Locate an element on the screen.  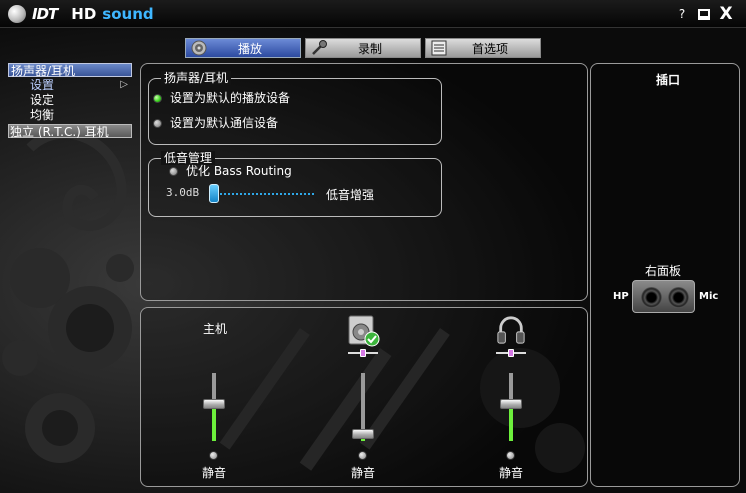
tab-recording: 录制 is located at coordinates (363, 48).